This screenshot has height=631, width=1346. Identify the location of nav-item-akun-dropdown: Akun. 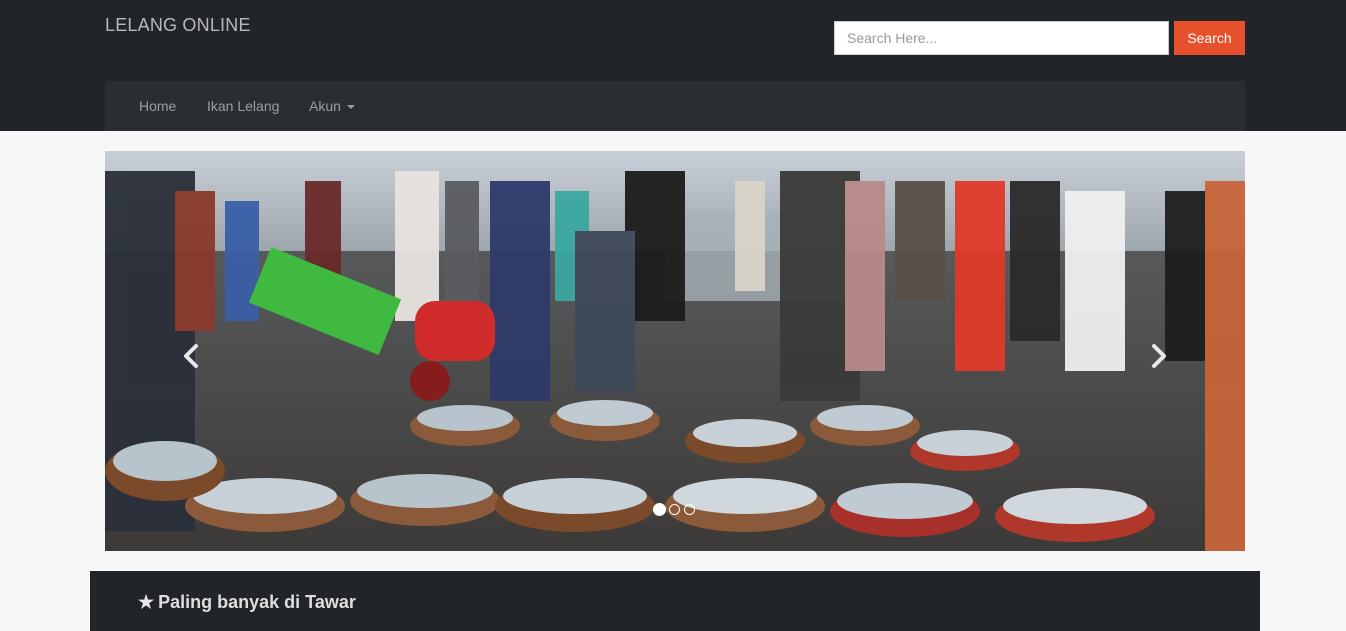
(332, 106).